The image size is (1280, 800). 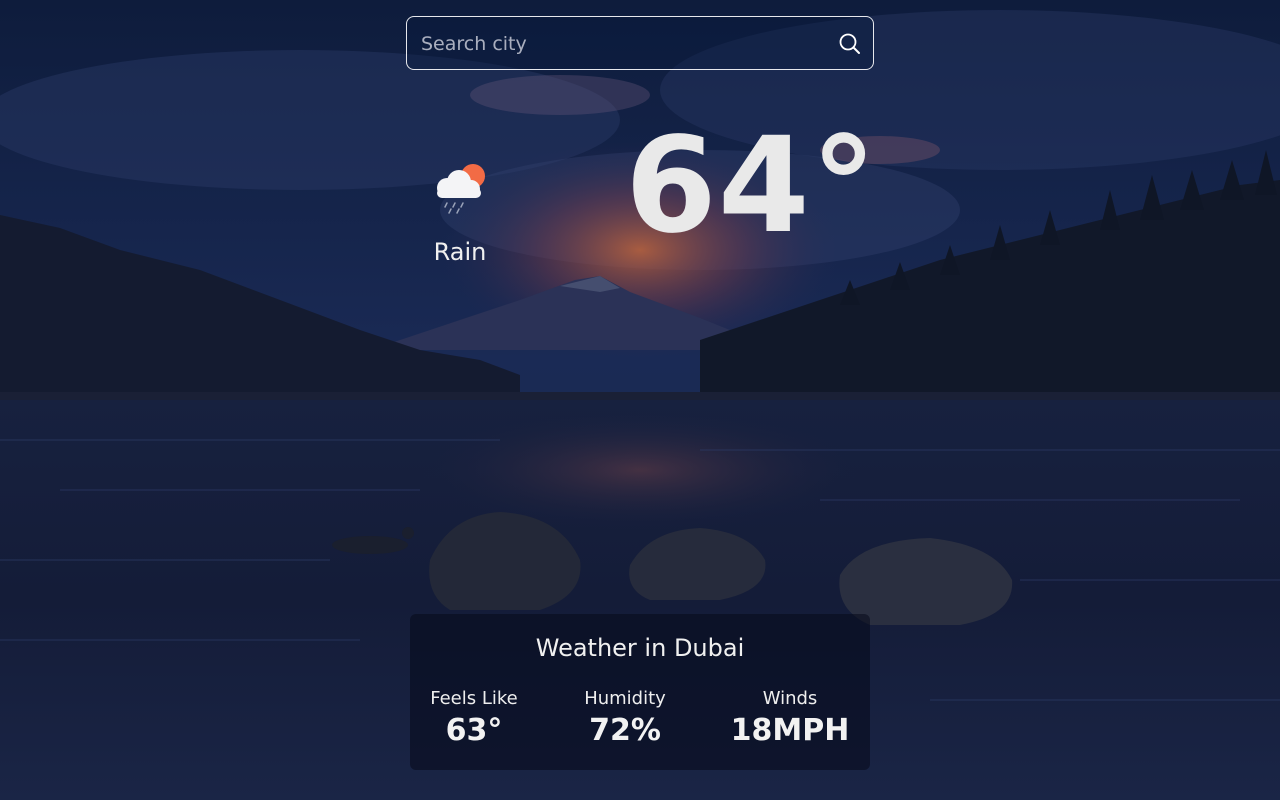 What do you see at coordinates (640, 648) in the screenshot?
I see `location-title: Weather in Dubai` at bounding box center [640, 648].